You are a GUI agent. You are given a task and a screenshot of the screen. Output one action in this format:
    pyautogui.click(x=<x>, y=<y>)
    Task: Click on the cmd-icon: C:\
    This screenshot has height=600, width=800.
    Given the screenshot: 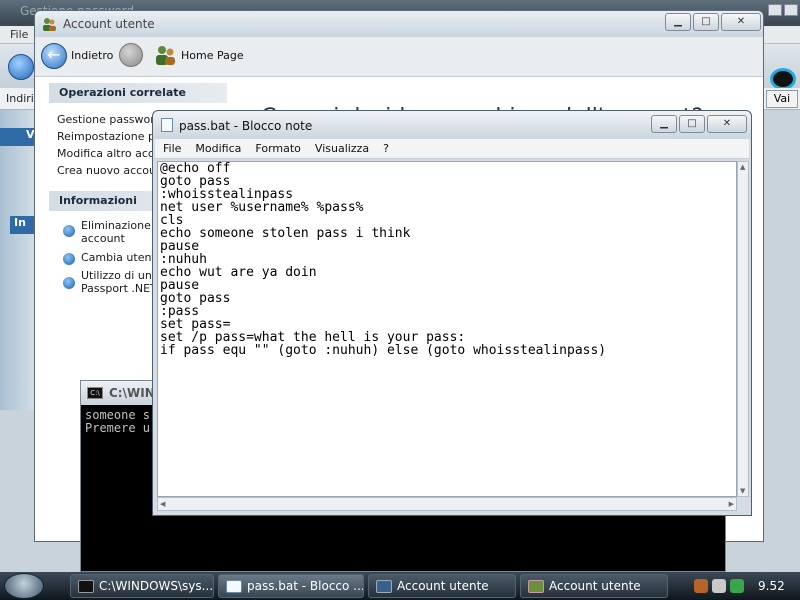 What is the action you would take?
    pyautogui.click(x=95, y=393)
    